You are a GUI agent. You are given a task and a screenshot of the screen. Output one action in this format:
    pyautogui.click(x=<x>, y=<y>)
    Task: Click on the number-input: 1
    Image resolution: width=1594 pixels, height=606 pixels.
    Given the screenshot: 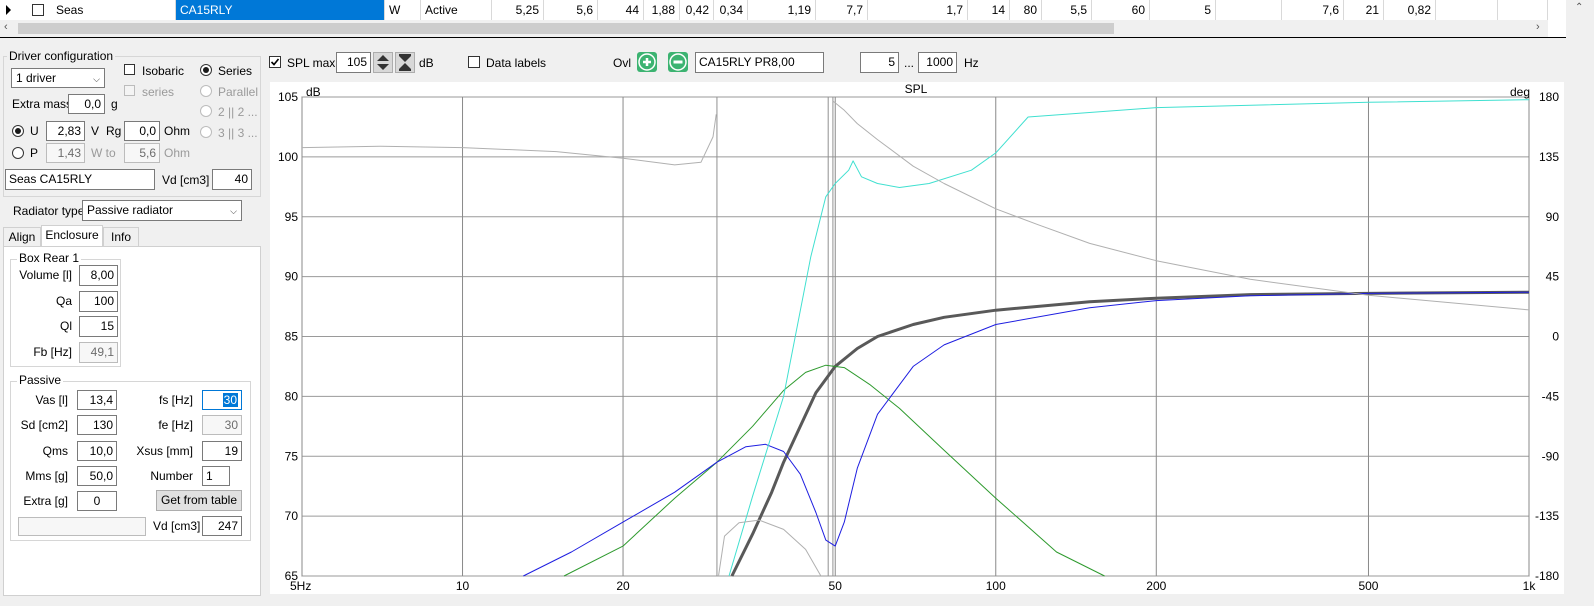 What is the action you would take?
    pyautogui.click(x=216, y=476)
    